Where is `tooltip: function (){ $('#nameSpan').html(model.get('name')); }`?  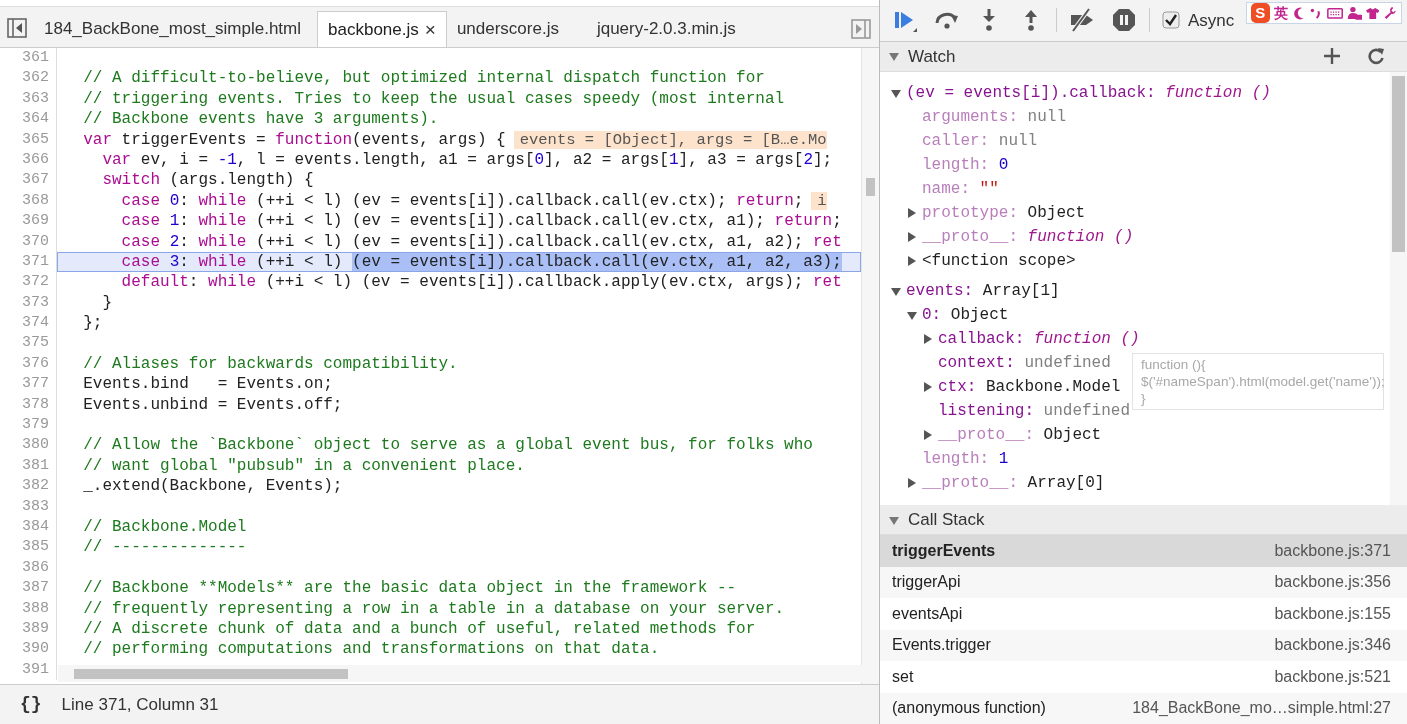 tooltip: function (){ $('#nameSpan').html(model.get('name')); } is located at coordinates (1258, 381).